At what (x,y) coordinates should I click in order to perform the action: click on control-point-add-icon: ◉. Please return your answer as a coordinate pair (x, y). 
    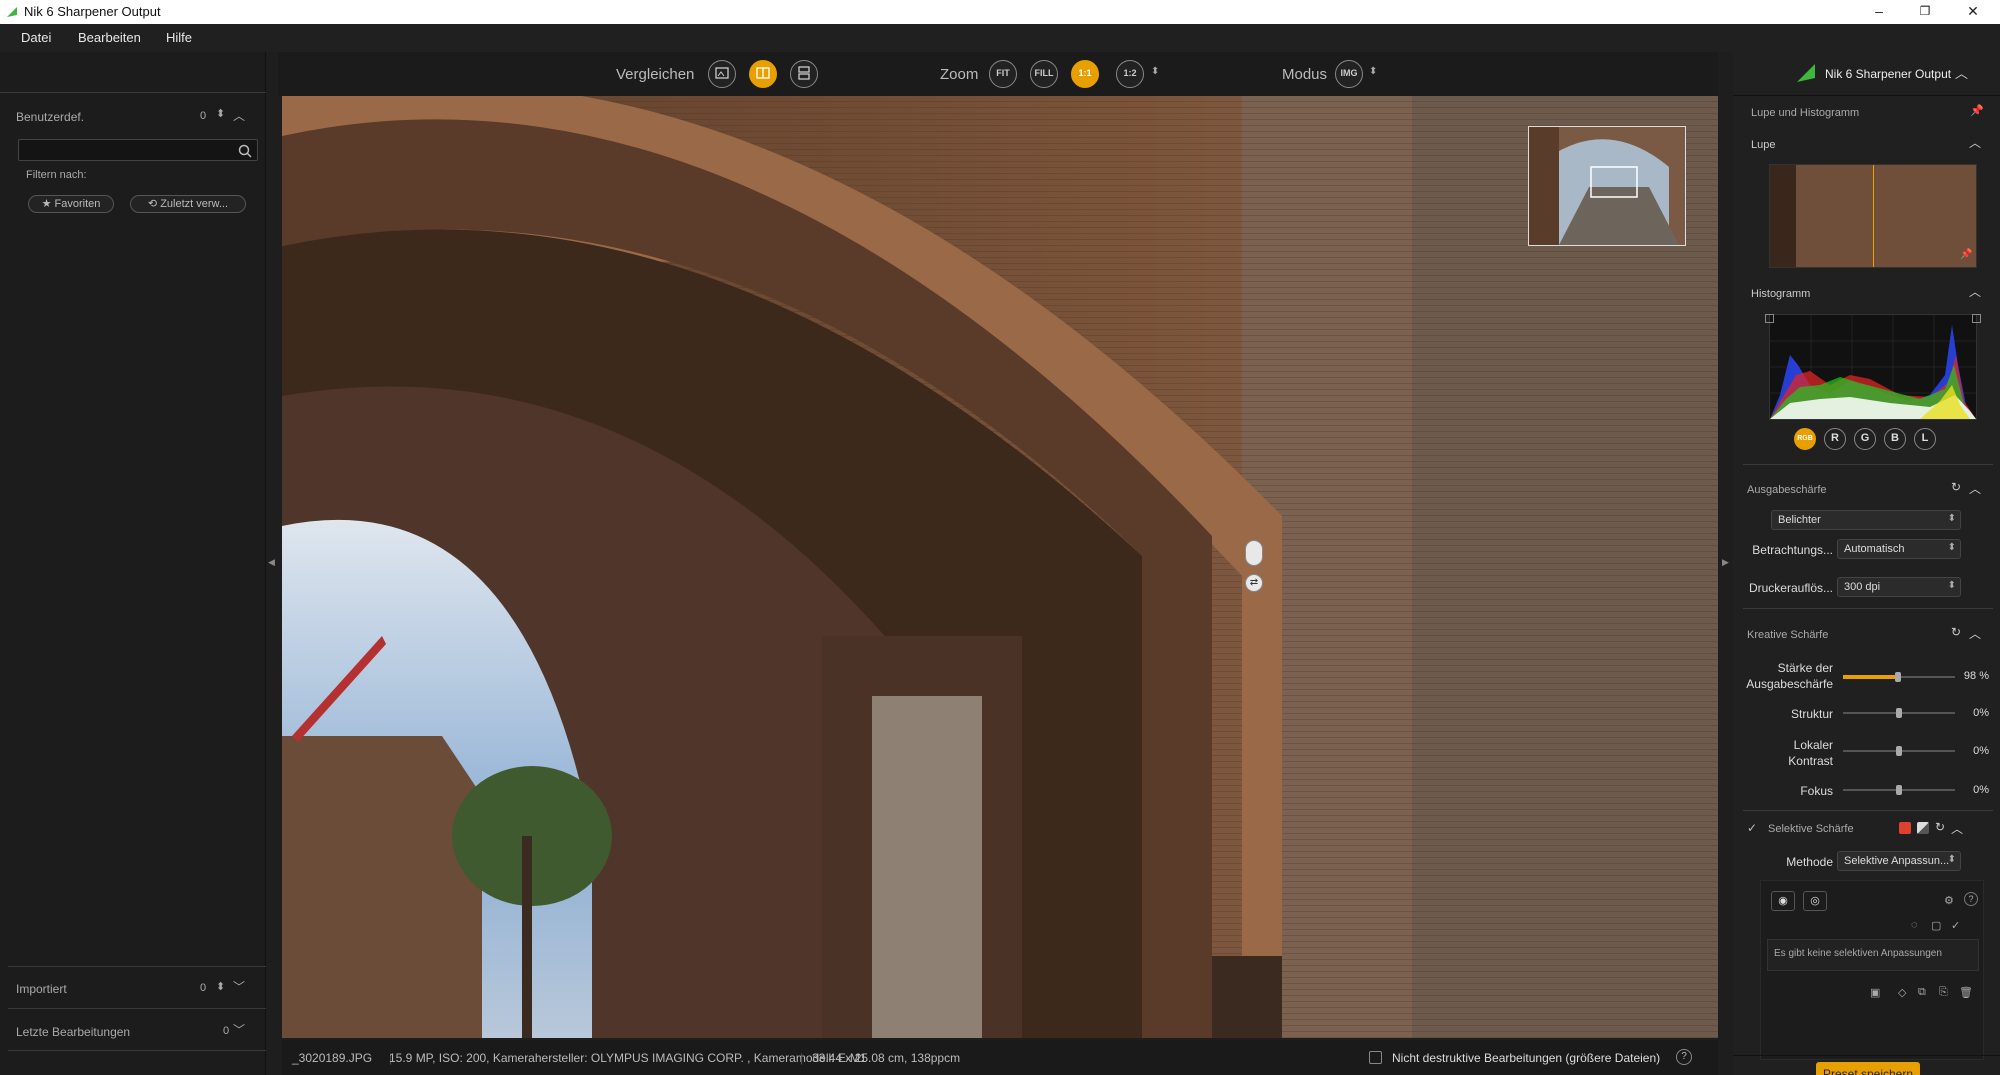
    Looking at the image, I should click on (1783, 901).